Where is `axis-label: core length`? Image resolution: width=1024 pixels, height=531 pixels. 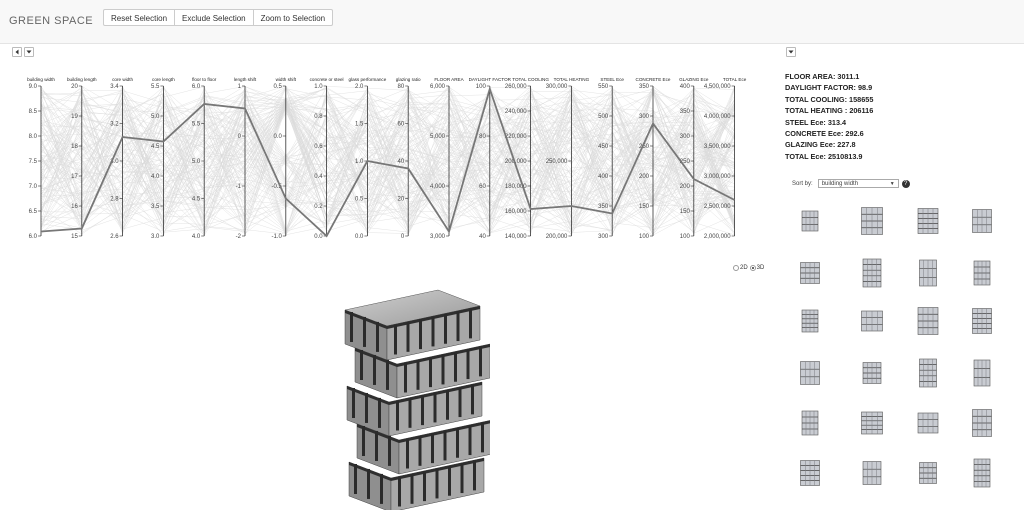
axis-label: core length is located at coordinates (163, 79).